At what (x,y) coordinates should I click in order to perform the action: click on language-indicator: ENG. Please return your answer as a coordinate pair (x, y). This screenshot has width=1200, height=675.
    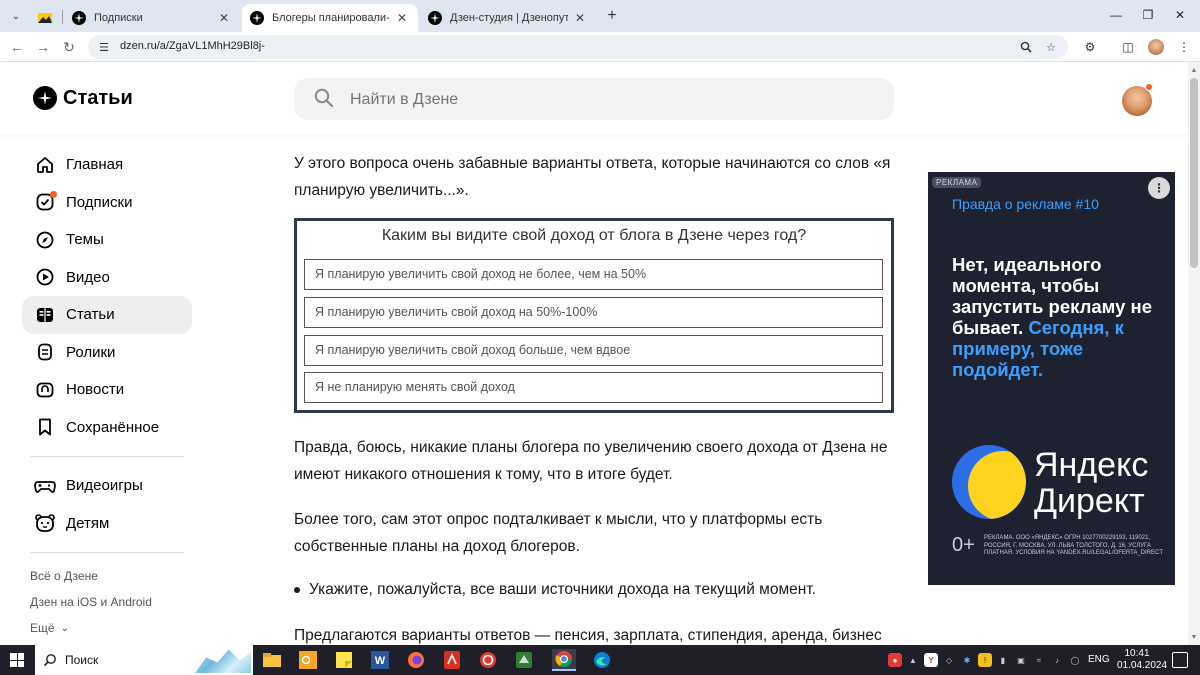
    Looking at the image, I should click on (1099, 659).